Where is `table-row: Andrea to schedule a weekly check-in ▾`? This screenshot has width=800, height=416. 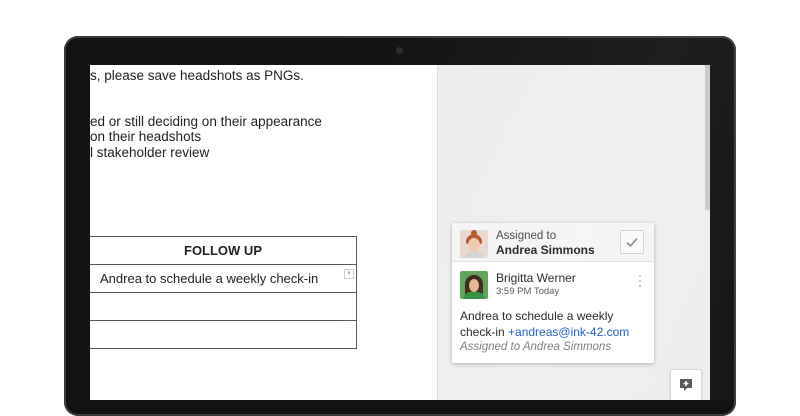
table-row: Andrea to schedule a weekly check-in ▾ is located at coordinates (223, 278).